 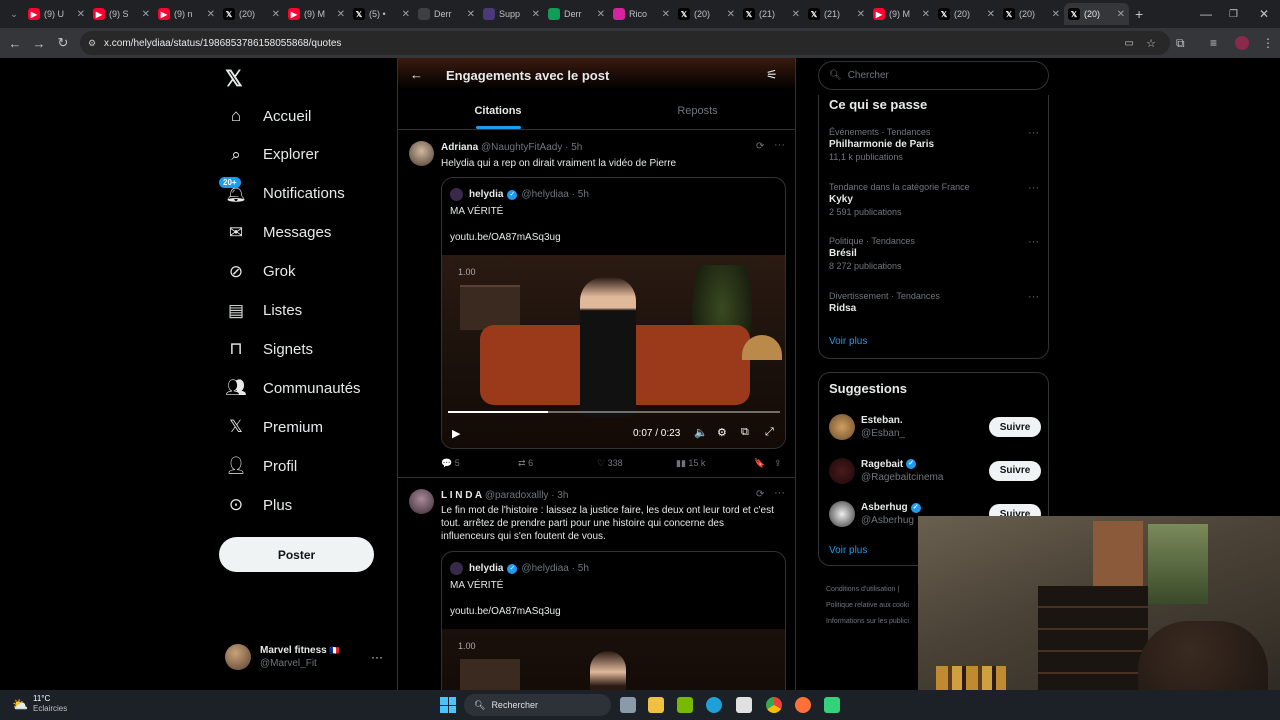 What do you see at coordinates (690, 463) in the screenshot?
I see `views-button: ▮▮ 15 k` at bounding box center [690, 463].